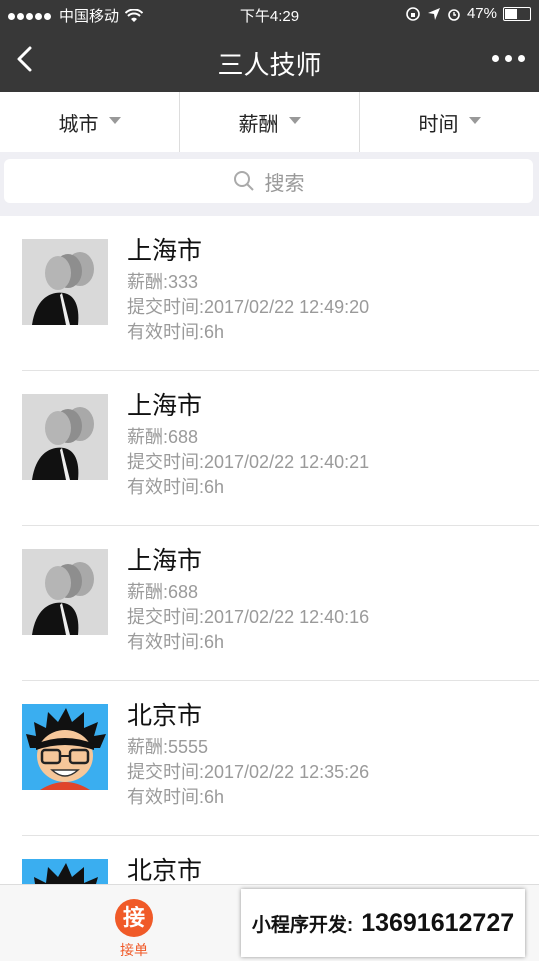 The width and height of the screenshot is (539, 961). I want to click on item-submitted: 提交时间:2017/02/22 12:40:21, so click(248, 462).